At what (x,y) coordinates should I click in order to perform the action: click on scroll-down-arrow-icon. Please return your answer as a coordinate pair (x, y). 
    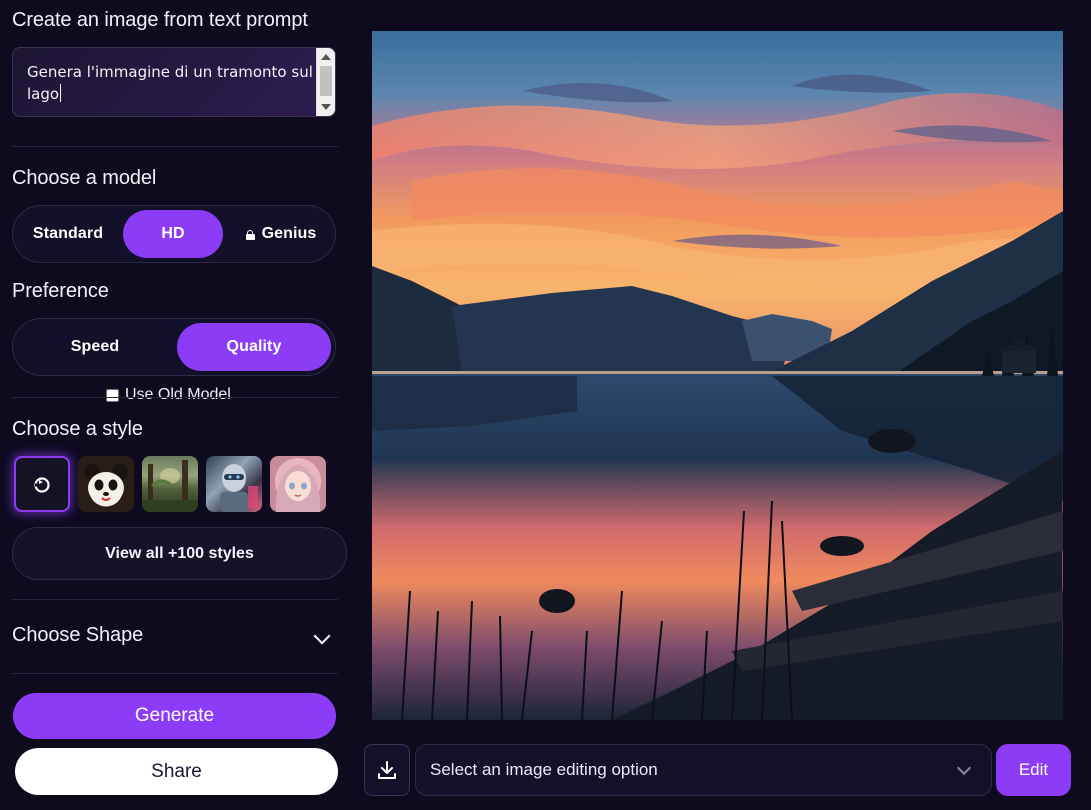
    Looking at the image, I should click on (326, 107).